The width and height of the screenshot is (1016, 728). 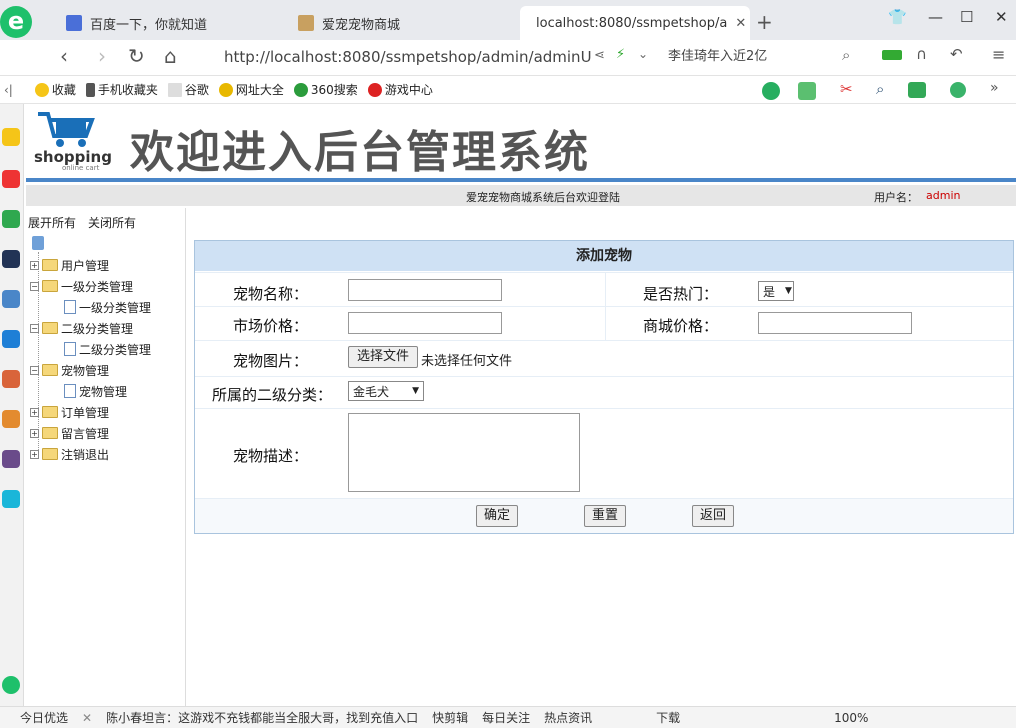 What do you see at coordinates (107, 307) in the screenshot?
I see `tree-item-category1-child: 一级分类管理` at bounding box center [107, 307].